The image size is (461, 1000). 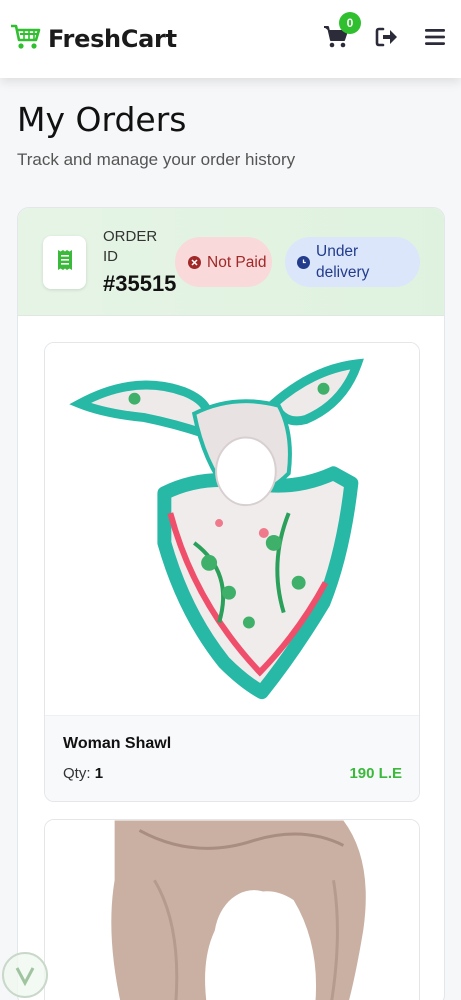 I want to click on cart-button: 0, so click(x=342, y=32).